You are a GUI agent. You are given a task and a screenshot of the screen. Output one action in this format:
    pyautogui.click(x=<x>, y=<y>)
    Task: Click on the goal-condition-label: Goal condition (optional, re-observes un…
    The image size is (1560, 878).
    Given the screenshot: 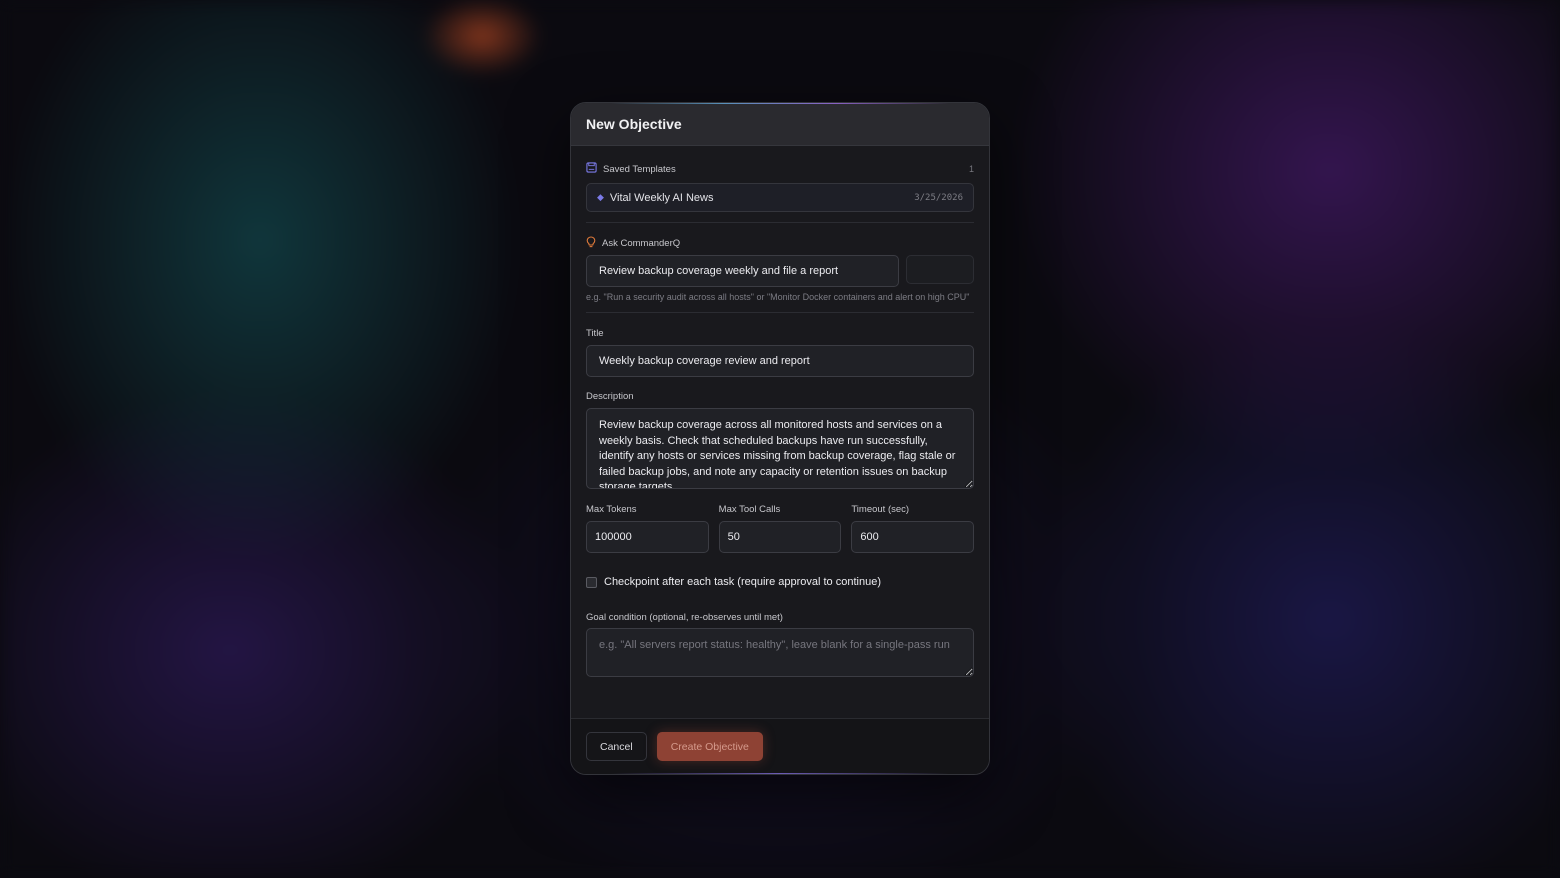 What is the action you would take?
    pyautogui.click(x=684, y=617)
    